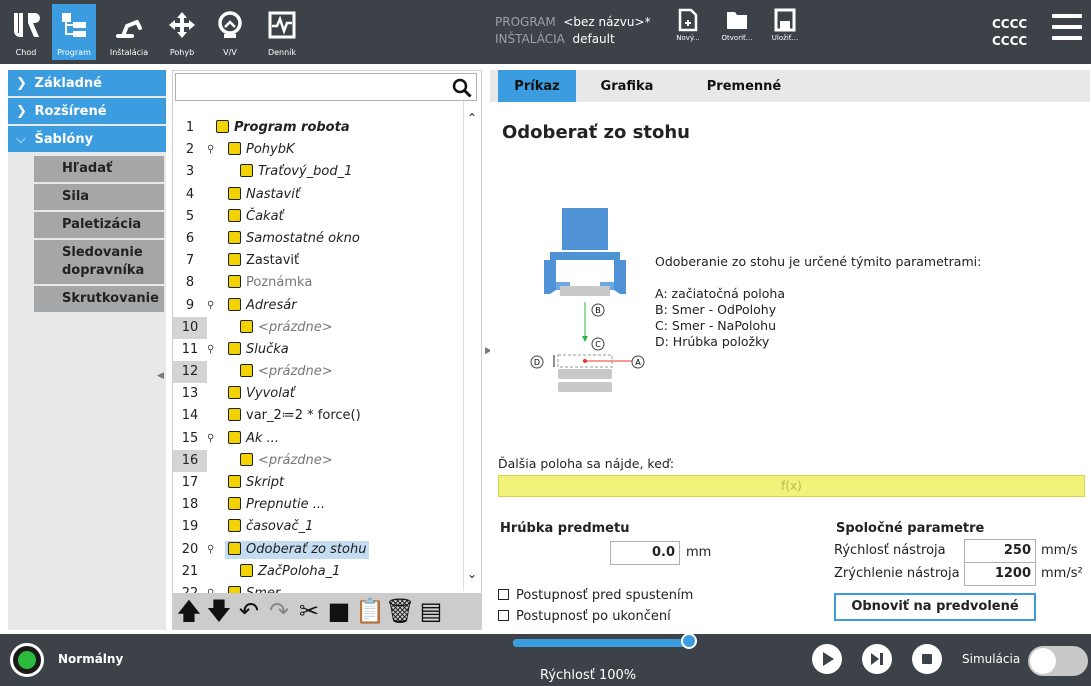  What do you see at coordinates (537, 86) in the screenshot?
I see `tab-command: Príkaz` at bounding box center [537, 86].